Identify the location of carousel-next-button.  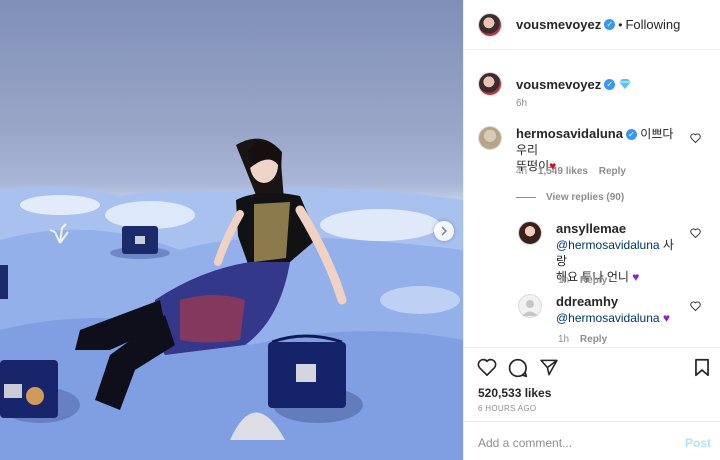
(444, 231).